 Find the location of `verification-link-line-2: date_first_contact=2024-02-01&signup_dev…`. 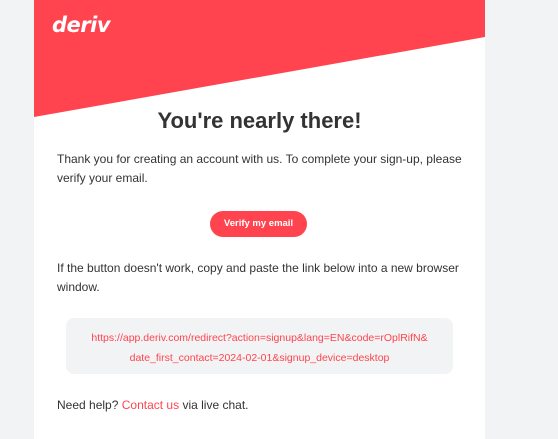

verification-link-line-2: date_first_contact=2024-02-01&signup_dev… is located at coordinates (259, 358).